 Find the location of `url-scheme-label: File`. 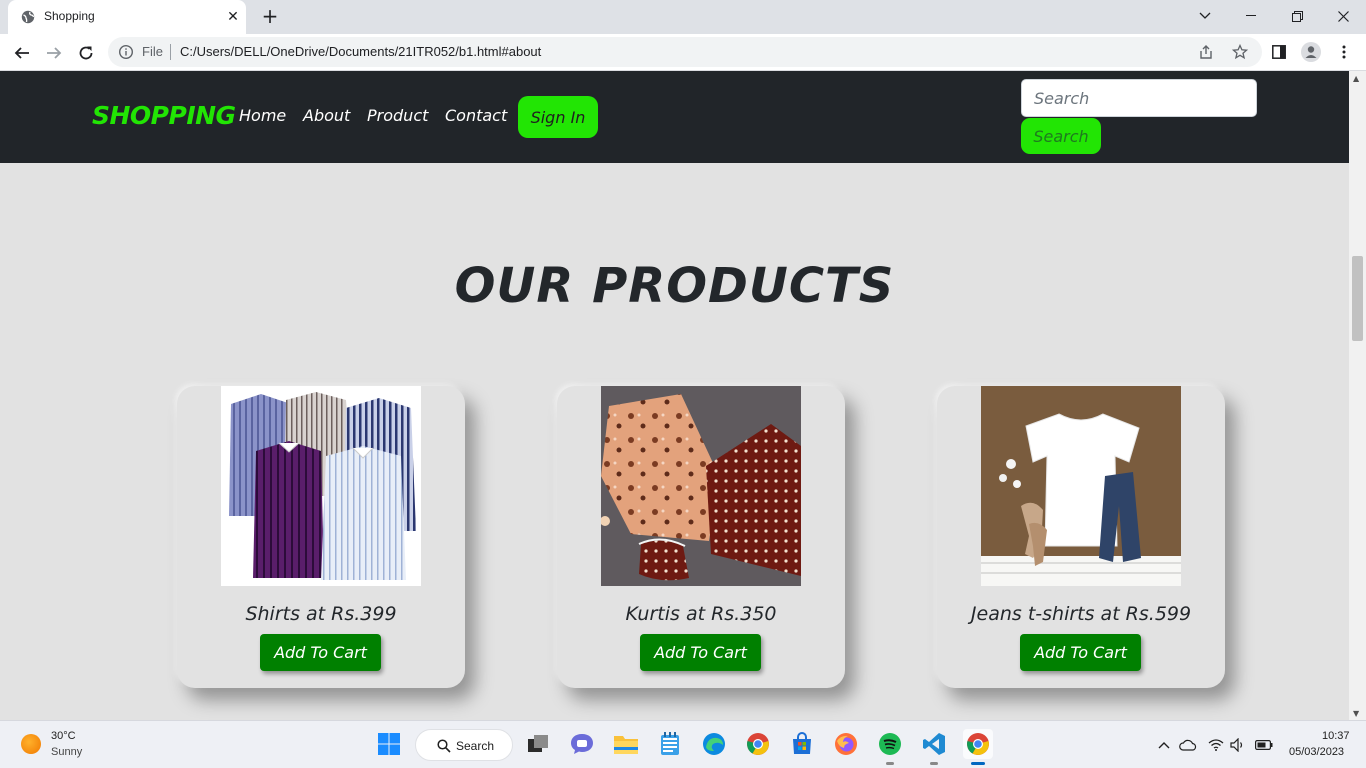

url-scheme-label: File is located at coordinates (152, 51).